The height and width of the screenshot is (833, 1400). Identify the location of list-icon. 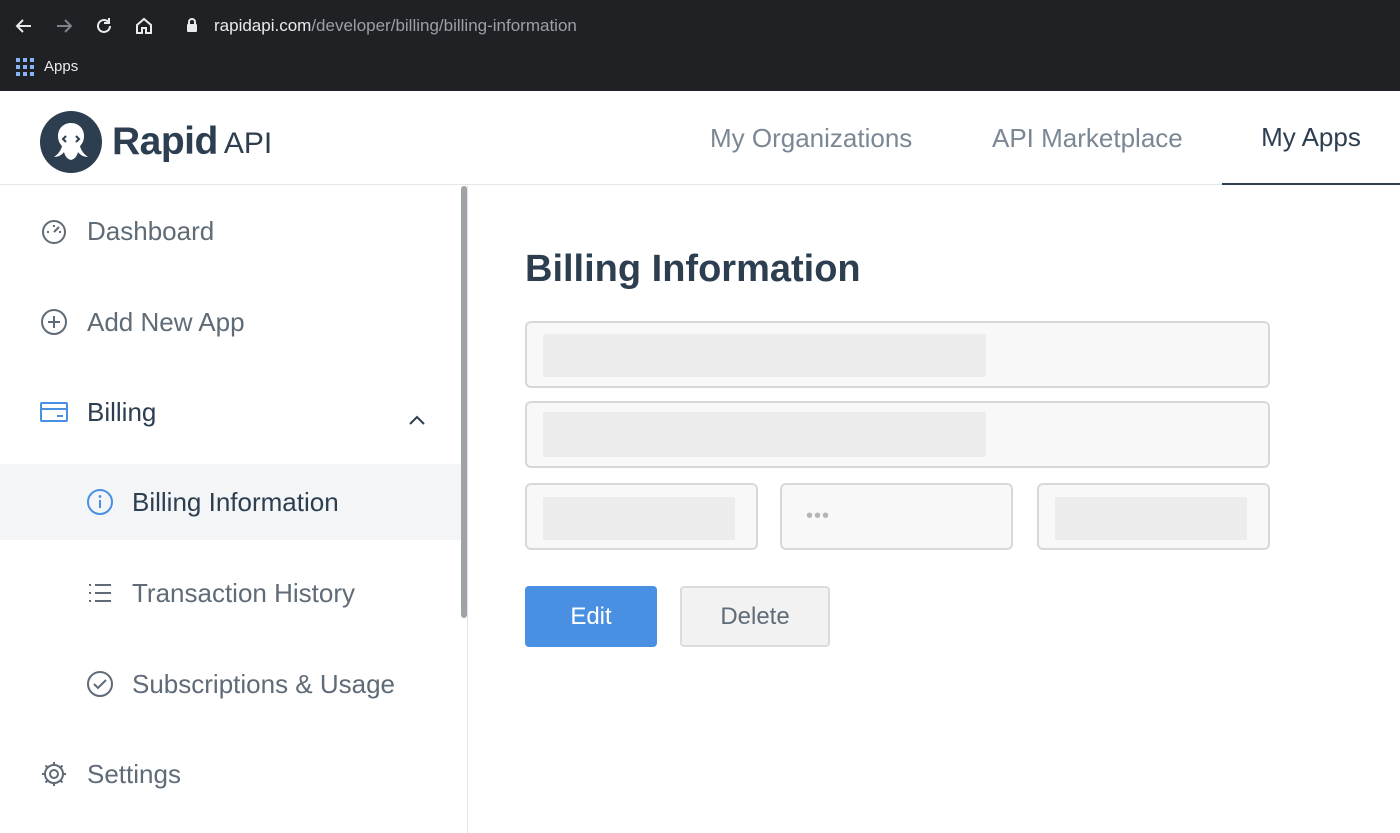
(100, 593).